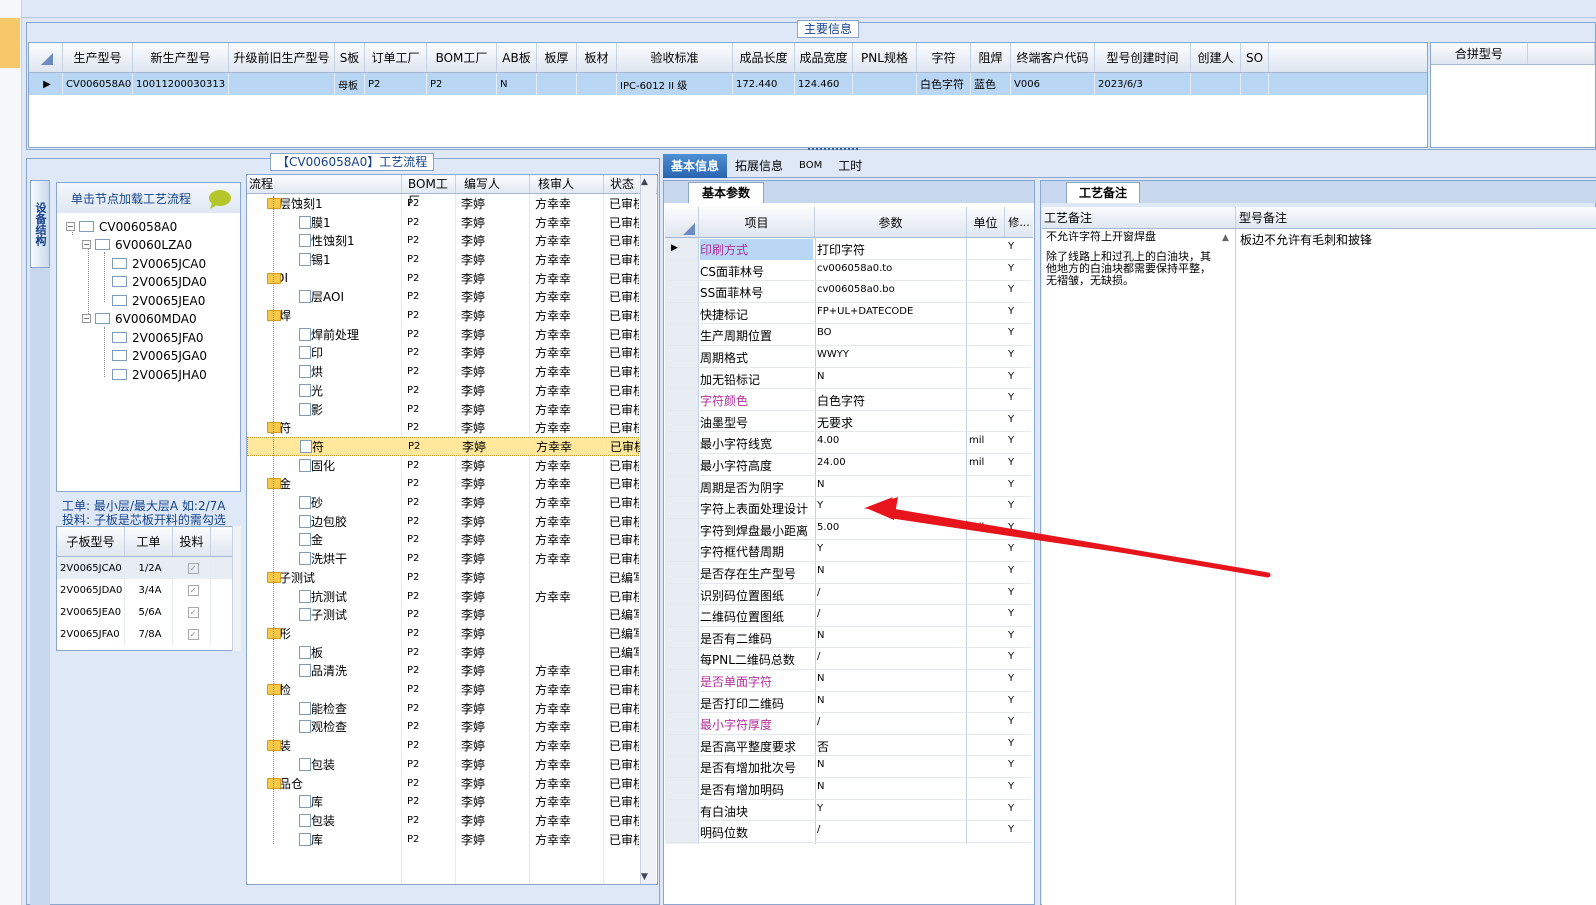 This screenshot has width=1596, height=905. What do you see at coordinates (833, 150) in the screenshot?
I see `splitter-handle` at bounding box center [833, 150].